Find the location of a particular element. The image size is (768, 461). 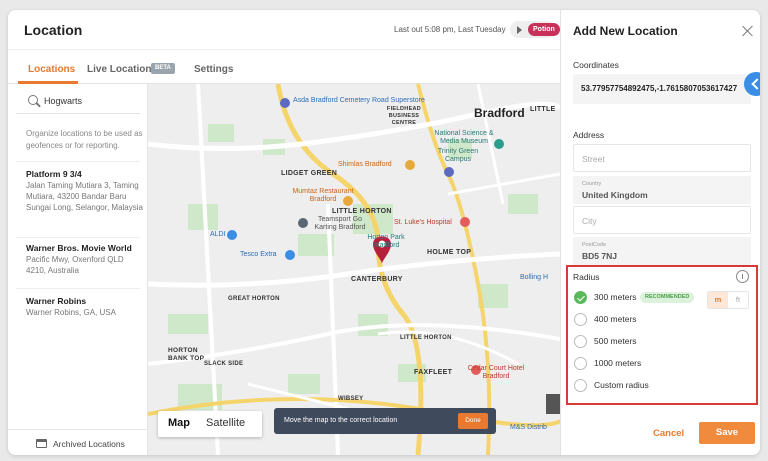

coordinates-value: 53.77957754892475,-1.7615807053617427 is located at coordinates (659, 88).